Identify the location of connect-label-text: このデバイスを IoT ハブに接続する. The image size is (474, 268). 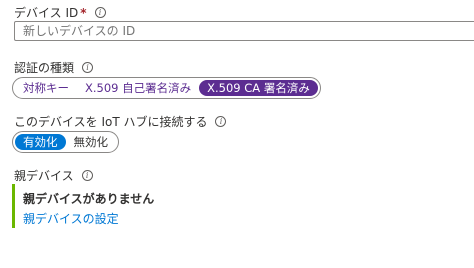
(111, 122).